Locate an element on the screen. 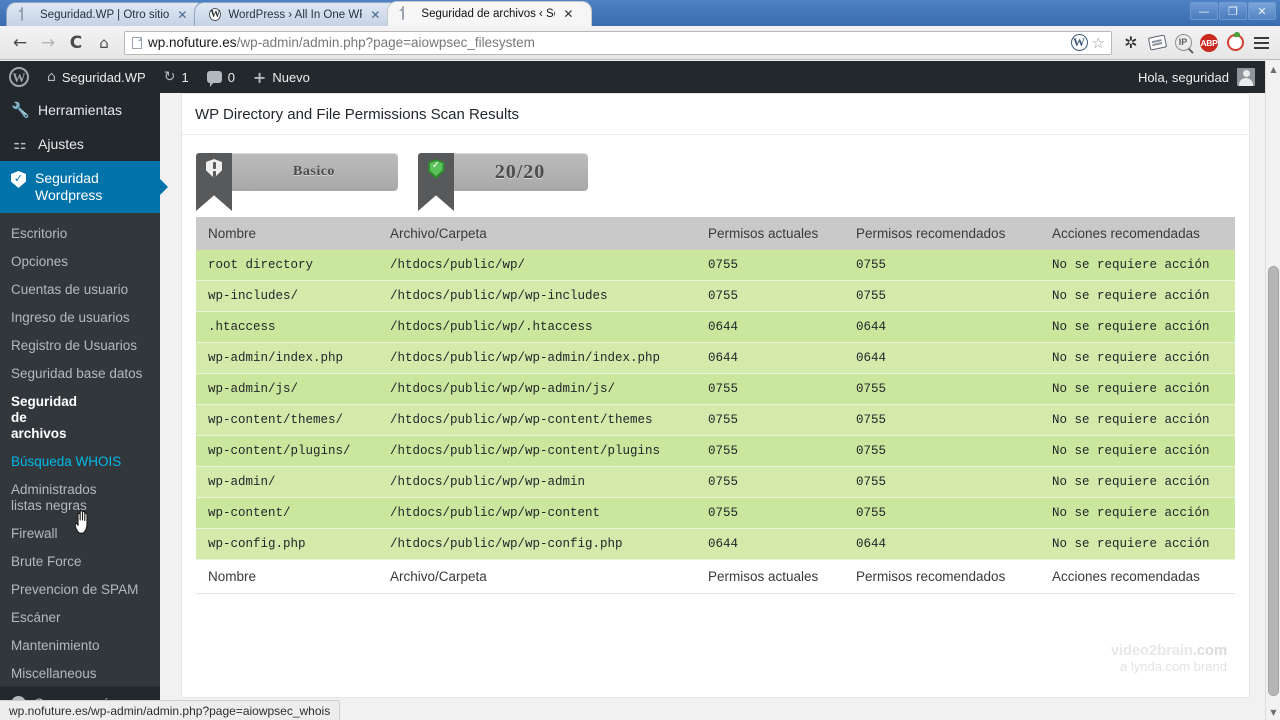 This screenshot has height=720, width=1280. sidebar-item-opciones: Opciones is located at coordinates (80, 262).